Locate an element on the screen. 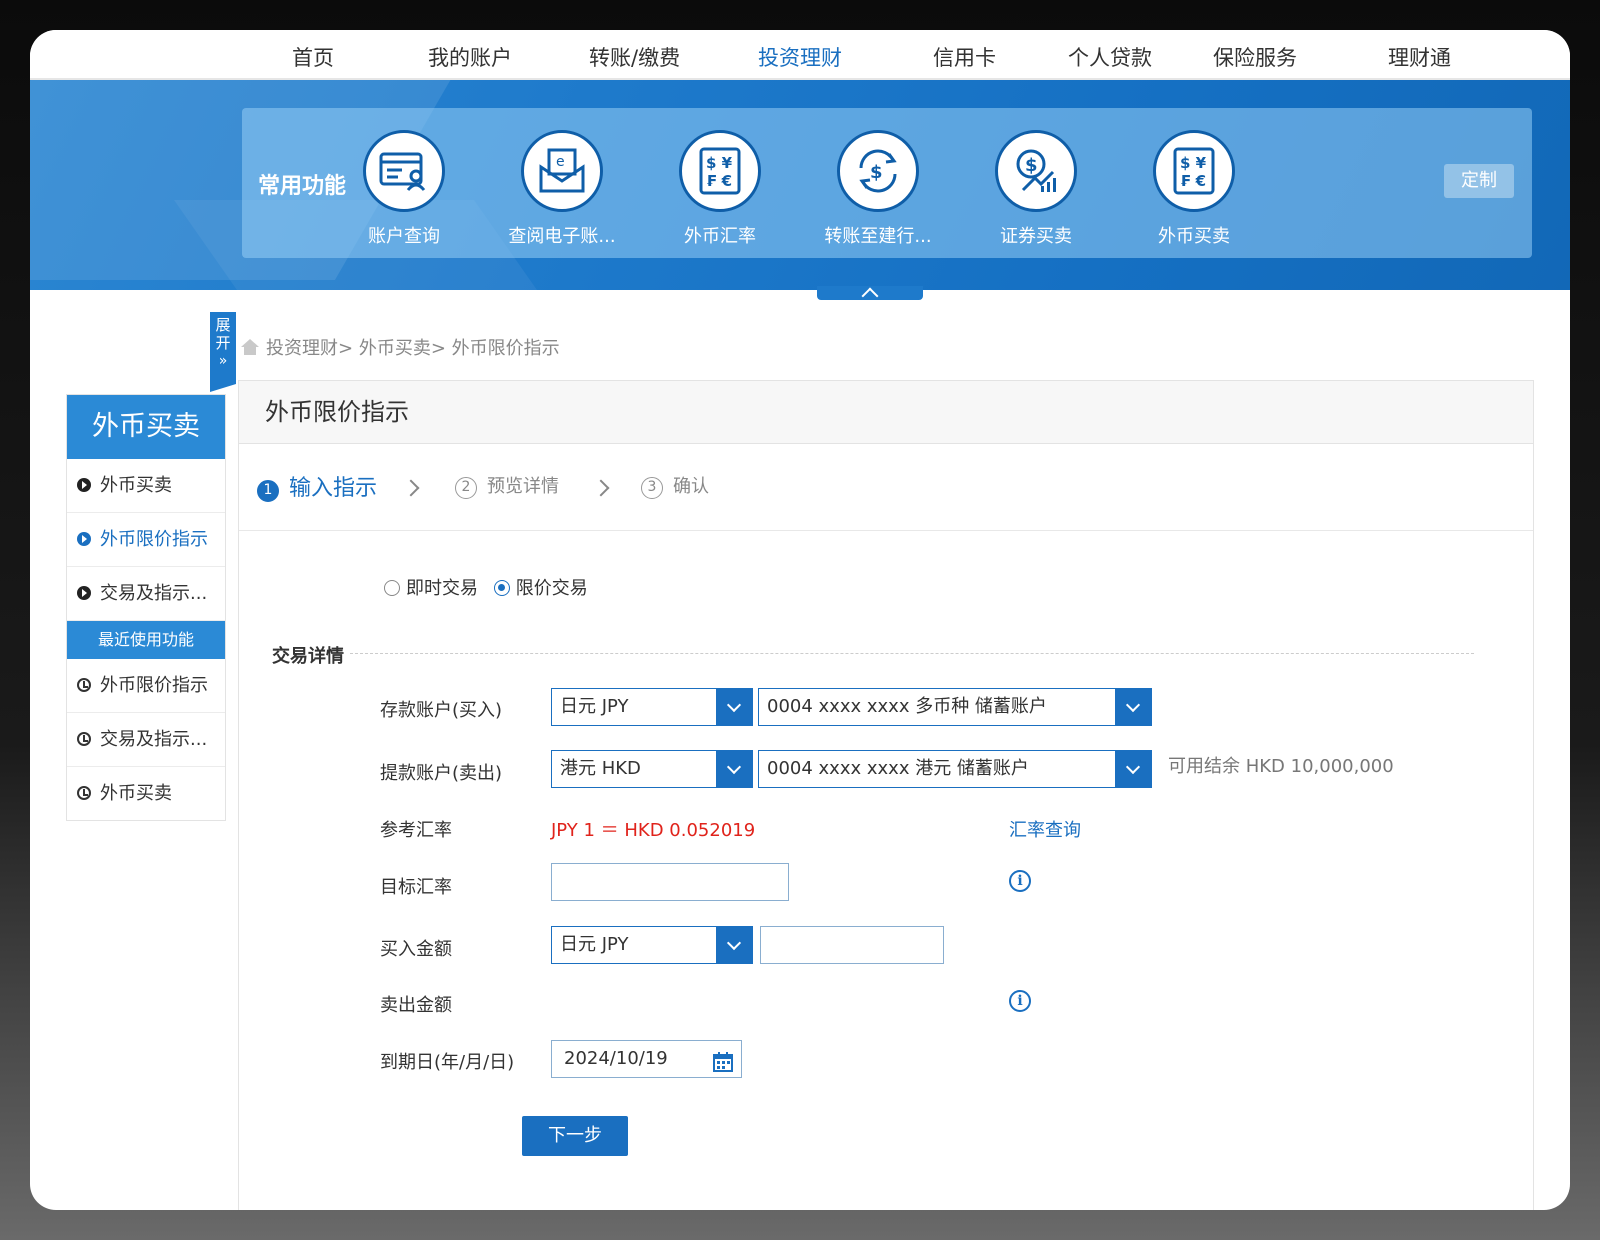 The height and width of the screenshot is (1240, 1600). sidebar-title: 外币买卖 is located at coordinates (146, 427).